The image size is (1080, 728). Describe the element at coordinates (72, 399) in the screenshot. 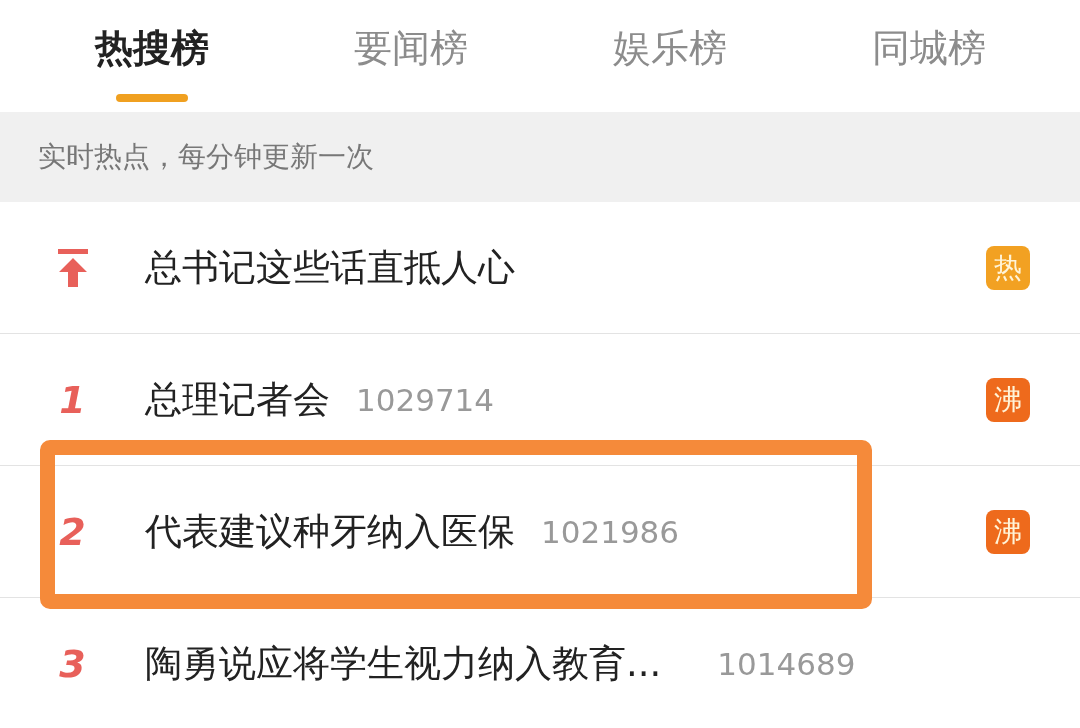

I see `rank-number: 1` at that location.